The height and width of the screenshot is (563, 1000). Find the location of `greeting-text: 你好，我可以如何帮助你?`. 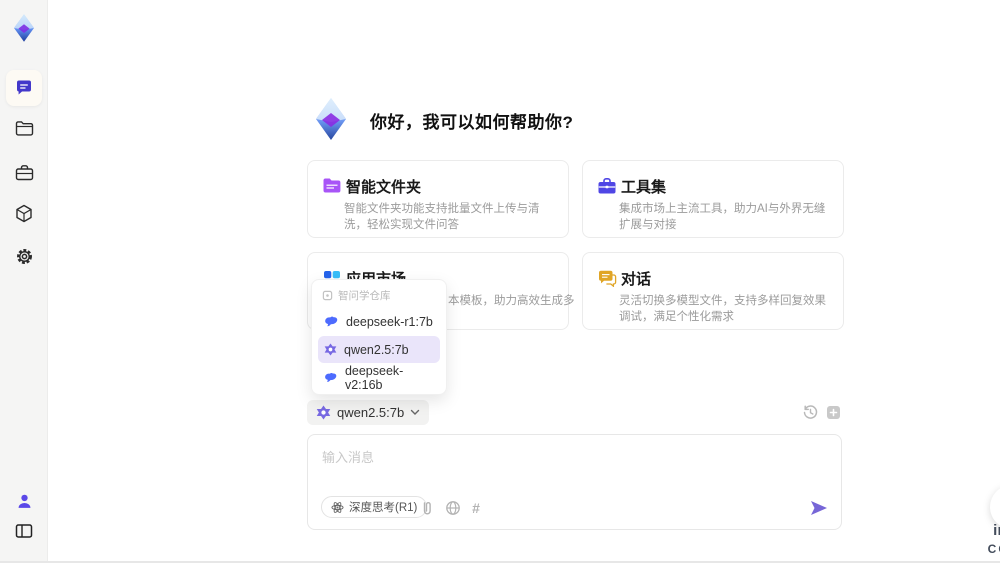

greeting-text: 你好，我可以如何帮助你? is located at coordinates (472, 122).